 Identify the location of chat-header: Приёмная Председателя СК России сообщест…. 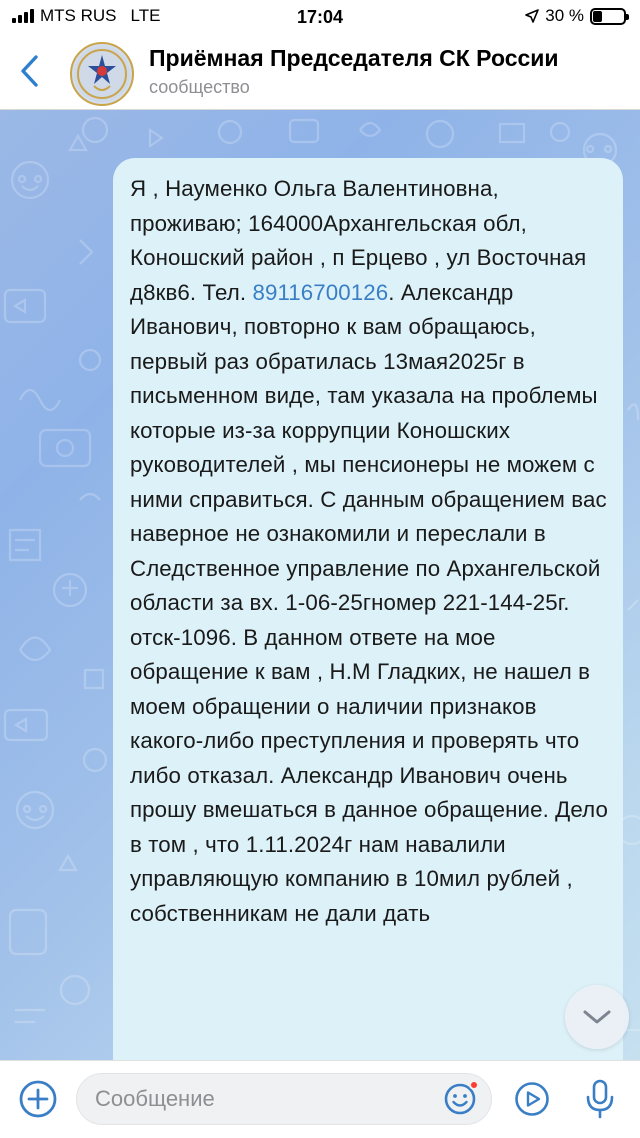
(320, 72).